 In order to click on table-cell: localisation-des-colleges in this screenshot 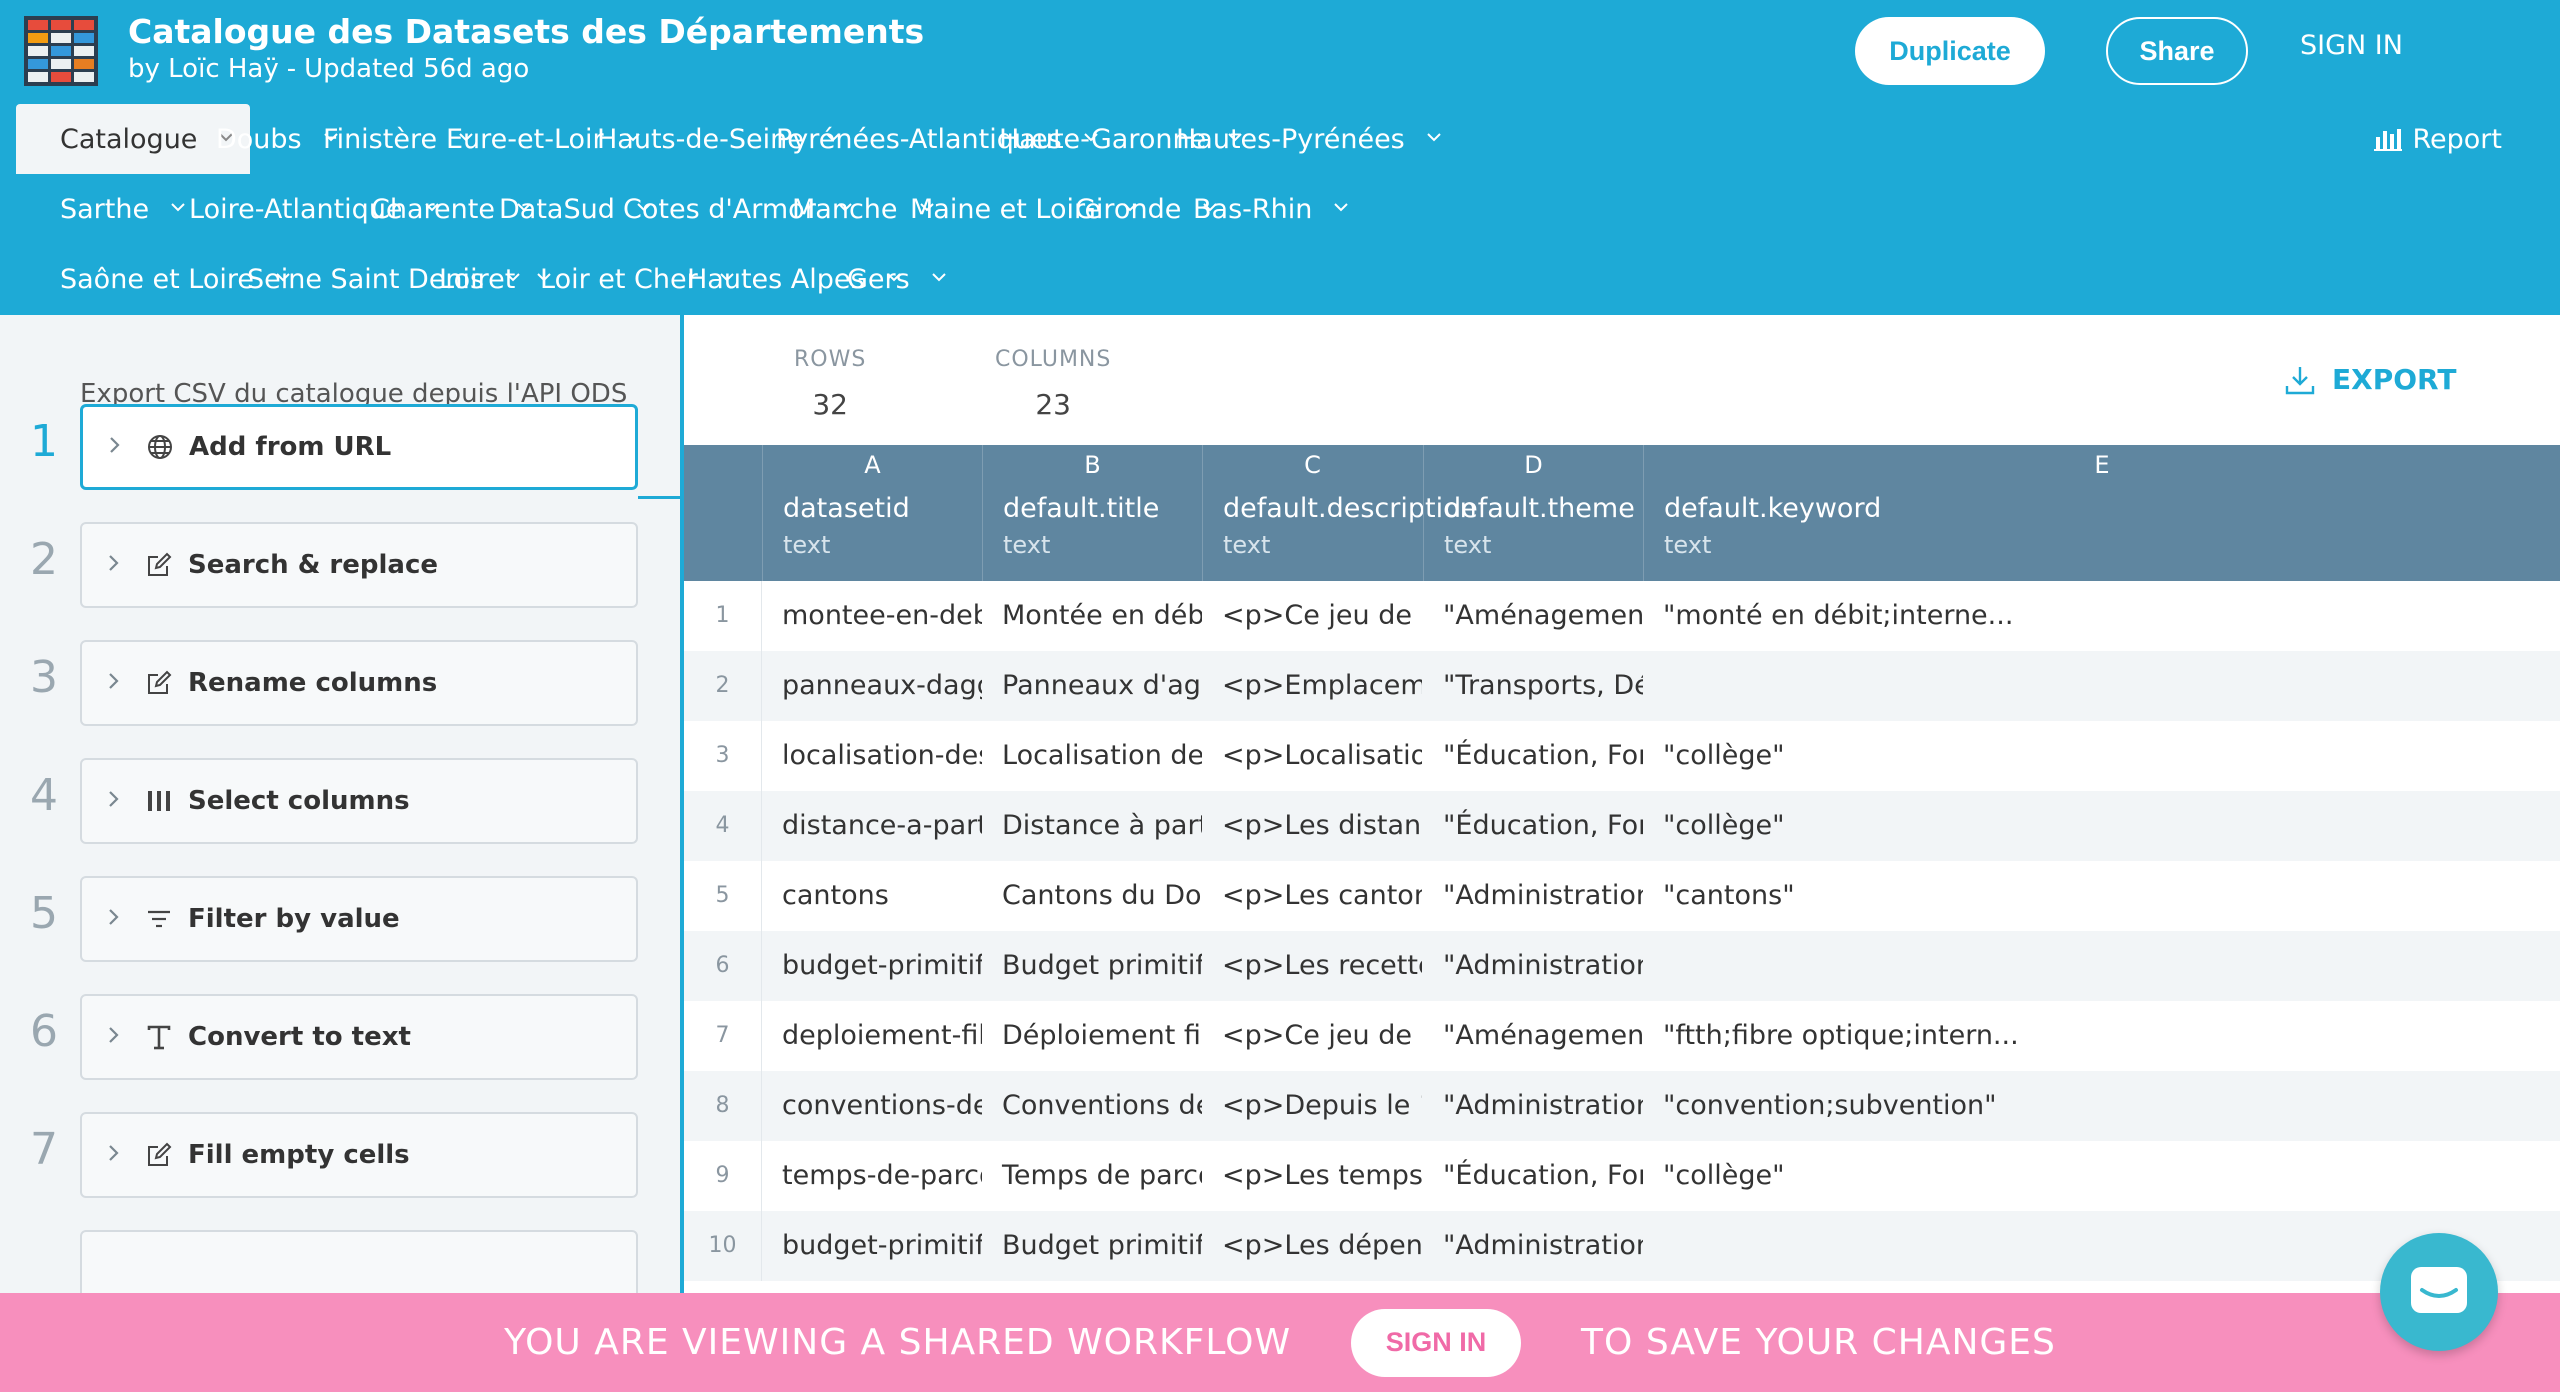, I will do `click(872, 756)`.